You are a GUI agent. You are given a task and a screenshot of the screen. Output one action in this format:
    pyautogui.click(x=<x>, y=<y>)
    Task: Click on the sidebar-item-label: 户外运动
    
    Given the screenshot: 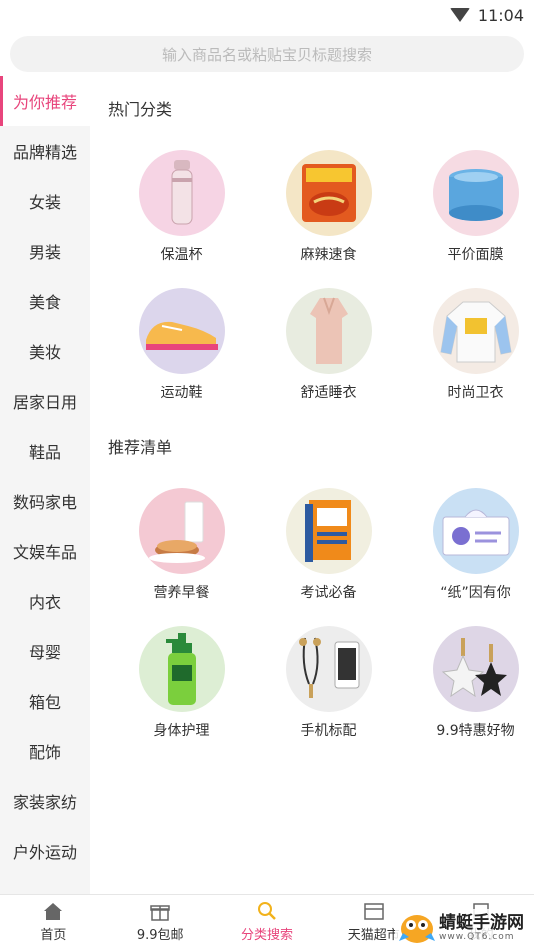 What is the action you would take?
    pyautogui.click(x=44, y=852)
    